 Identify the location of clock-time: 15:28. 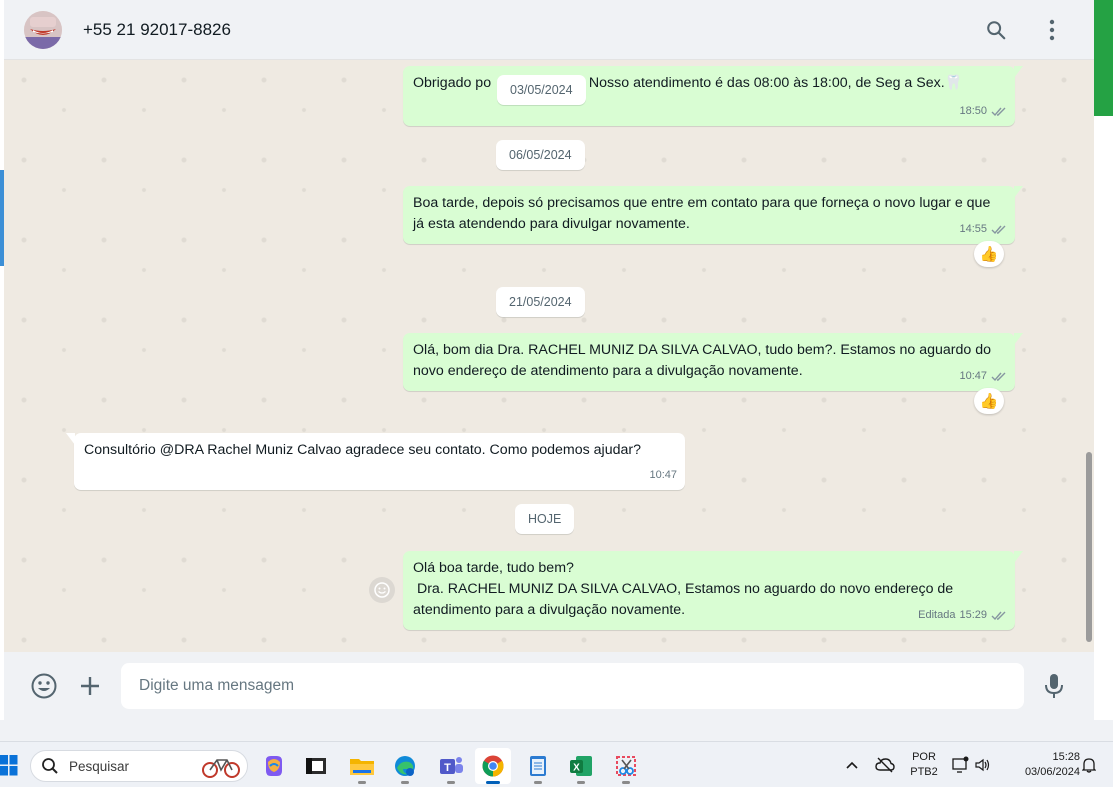
(1066, 757).